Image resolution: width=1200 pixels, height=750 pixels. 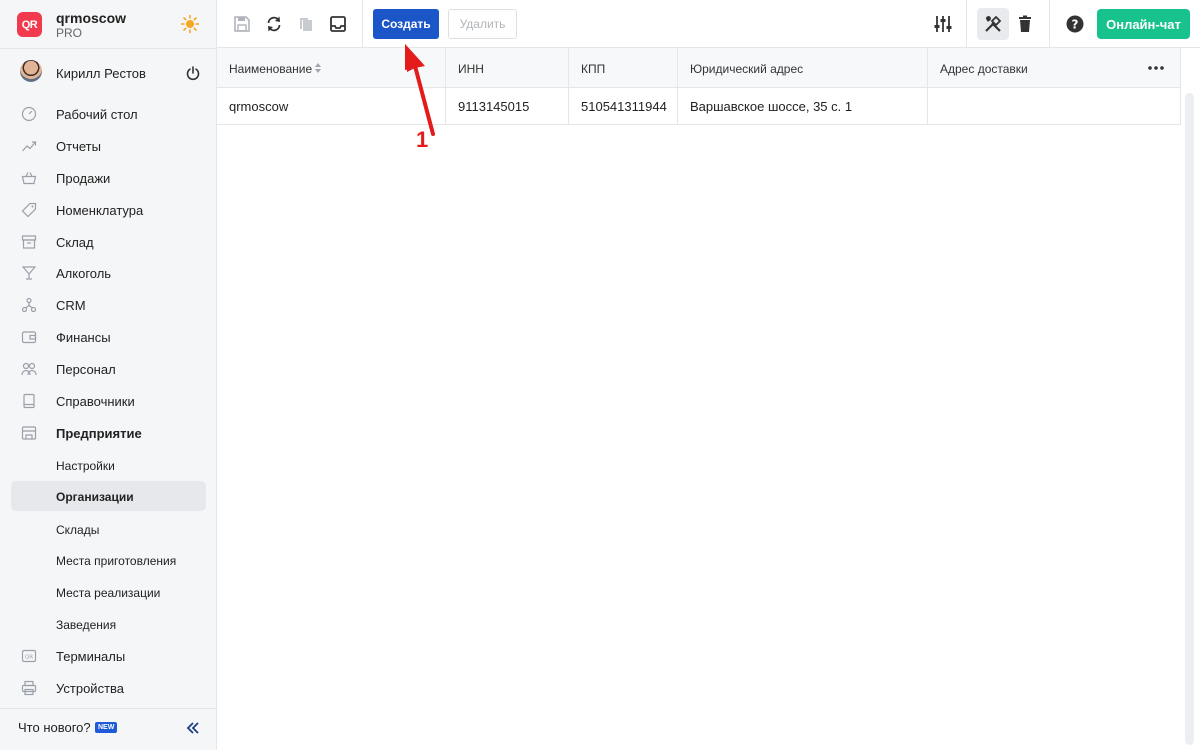 I want to click on inbox-icon, so click(x=338, y=24).